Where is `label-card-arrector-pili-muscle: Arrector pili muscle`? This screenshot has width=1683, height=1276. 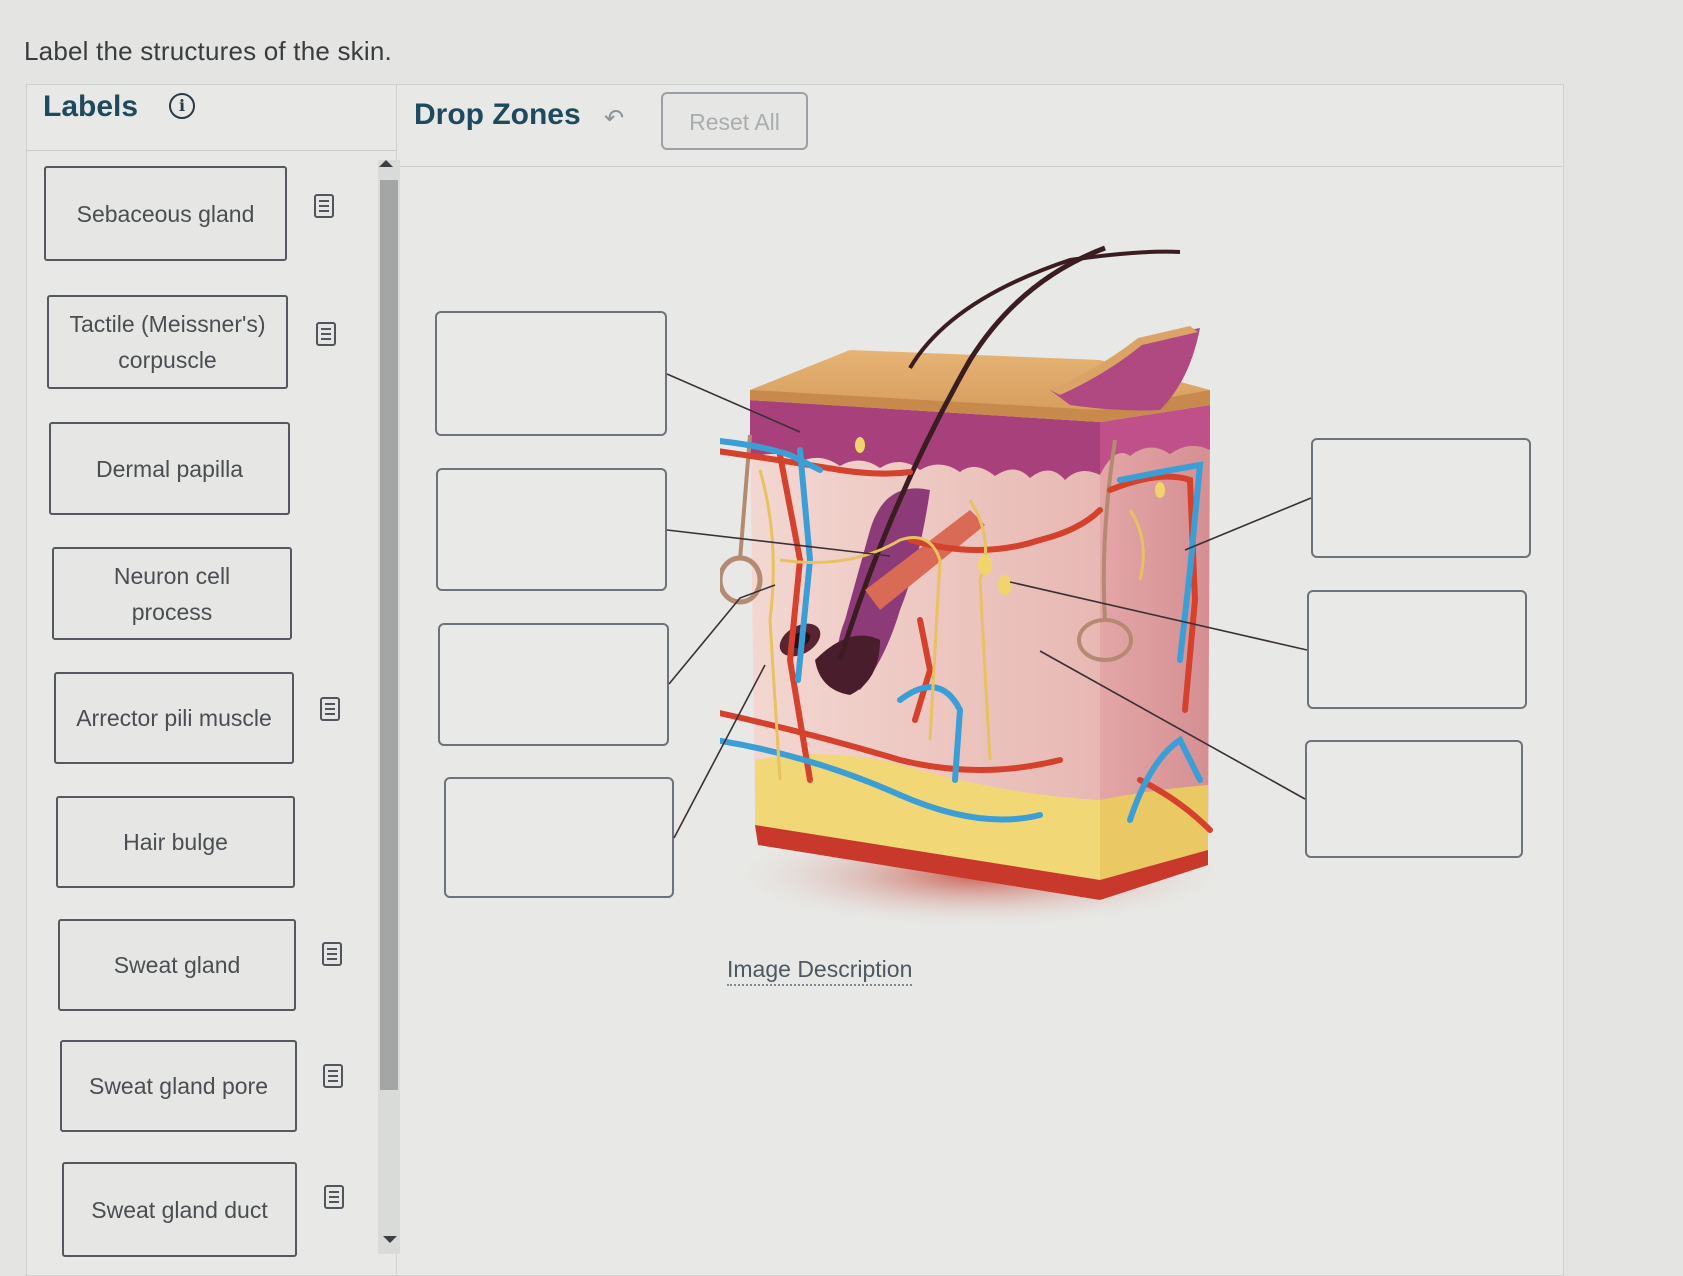
label-card-arrector-pili-muscle: Arrector pili muscle is located at coordinates (174, 718).